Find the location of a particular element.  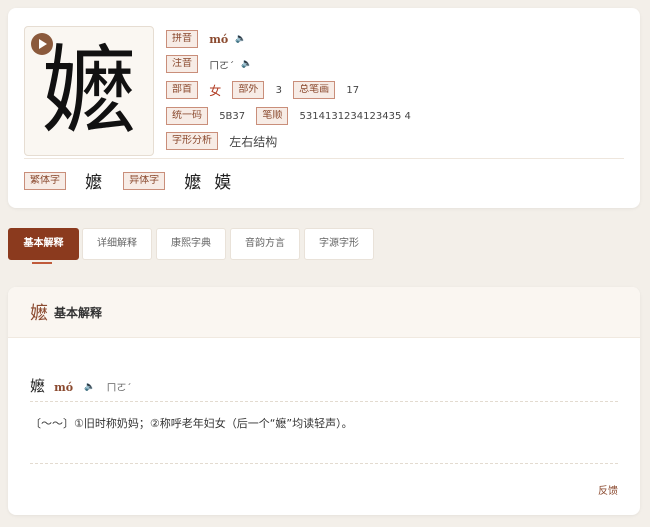

variant-row: 繁体字 嬤 异体字 嬤 嫫 is located at coordinates (127, 180).